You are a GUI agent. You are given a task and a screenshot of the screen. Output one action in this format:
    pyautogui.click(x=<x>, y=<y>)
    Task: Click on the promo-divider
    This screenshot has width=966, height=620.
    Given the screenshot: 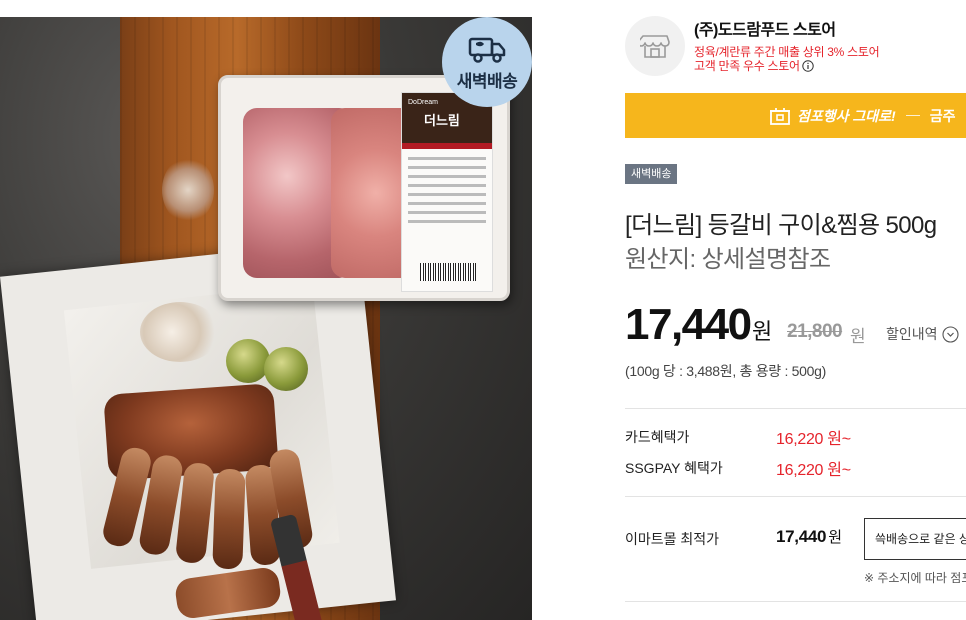 What is the action you would take?
    pyautogui.click(x=912, y=115)
    